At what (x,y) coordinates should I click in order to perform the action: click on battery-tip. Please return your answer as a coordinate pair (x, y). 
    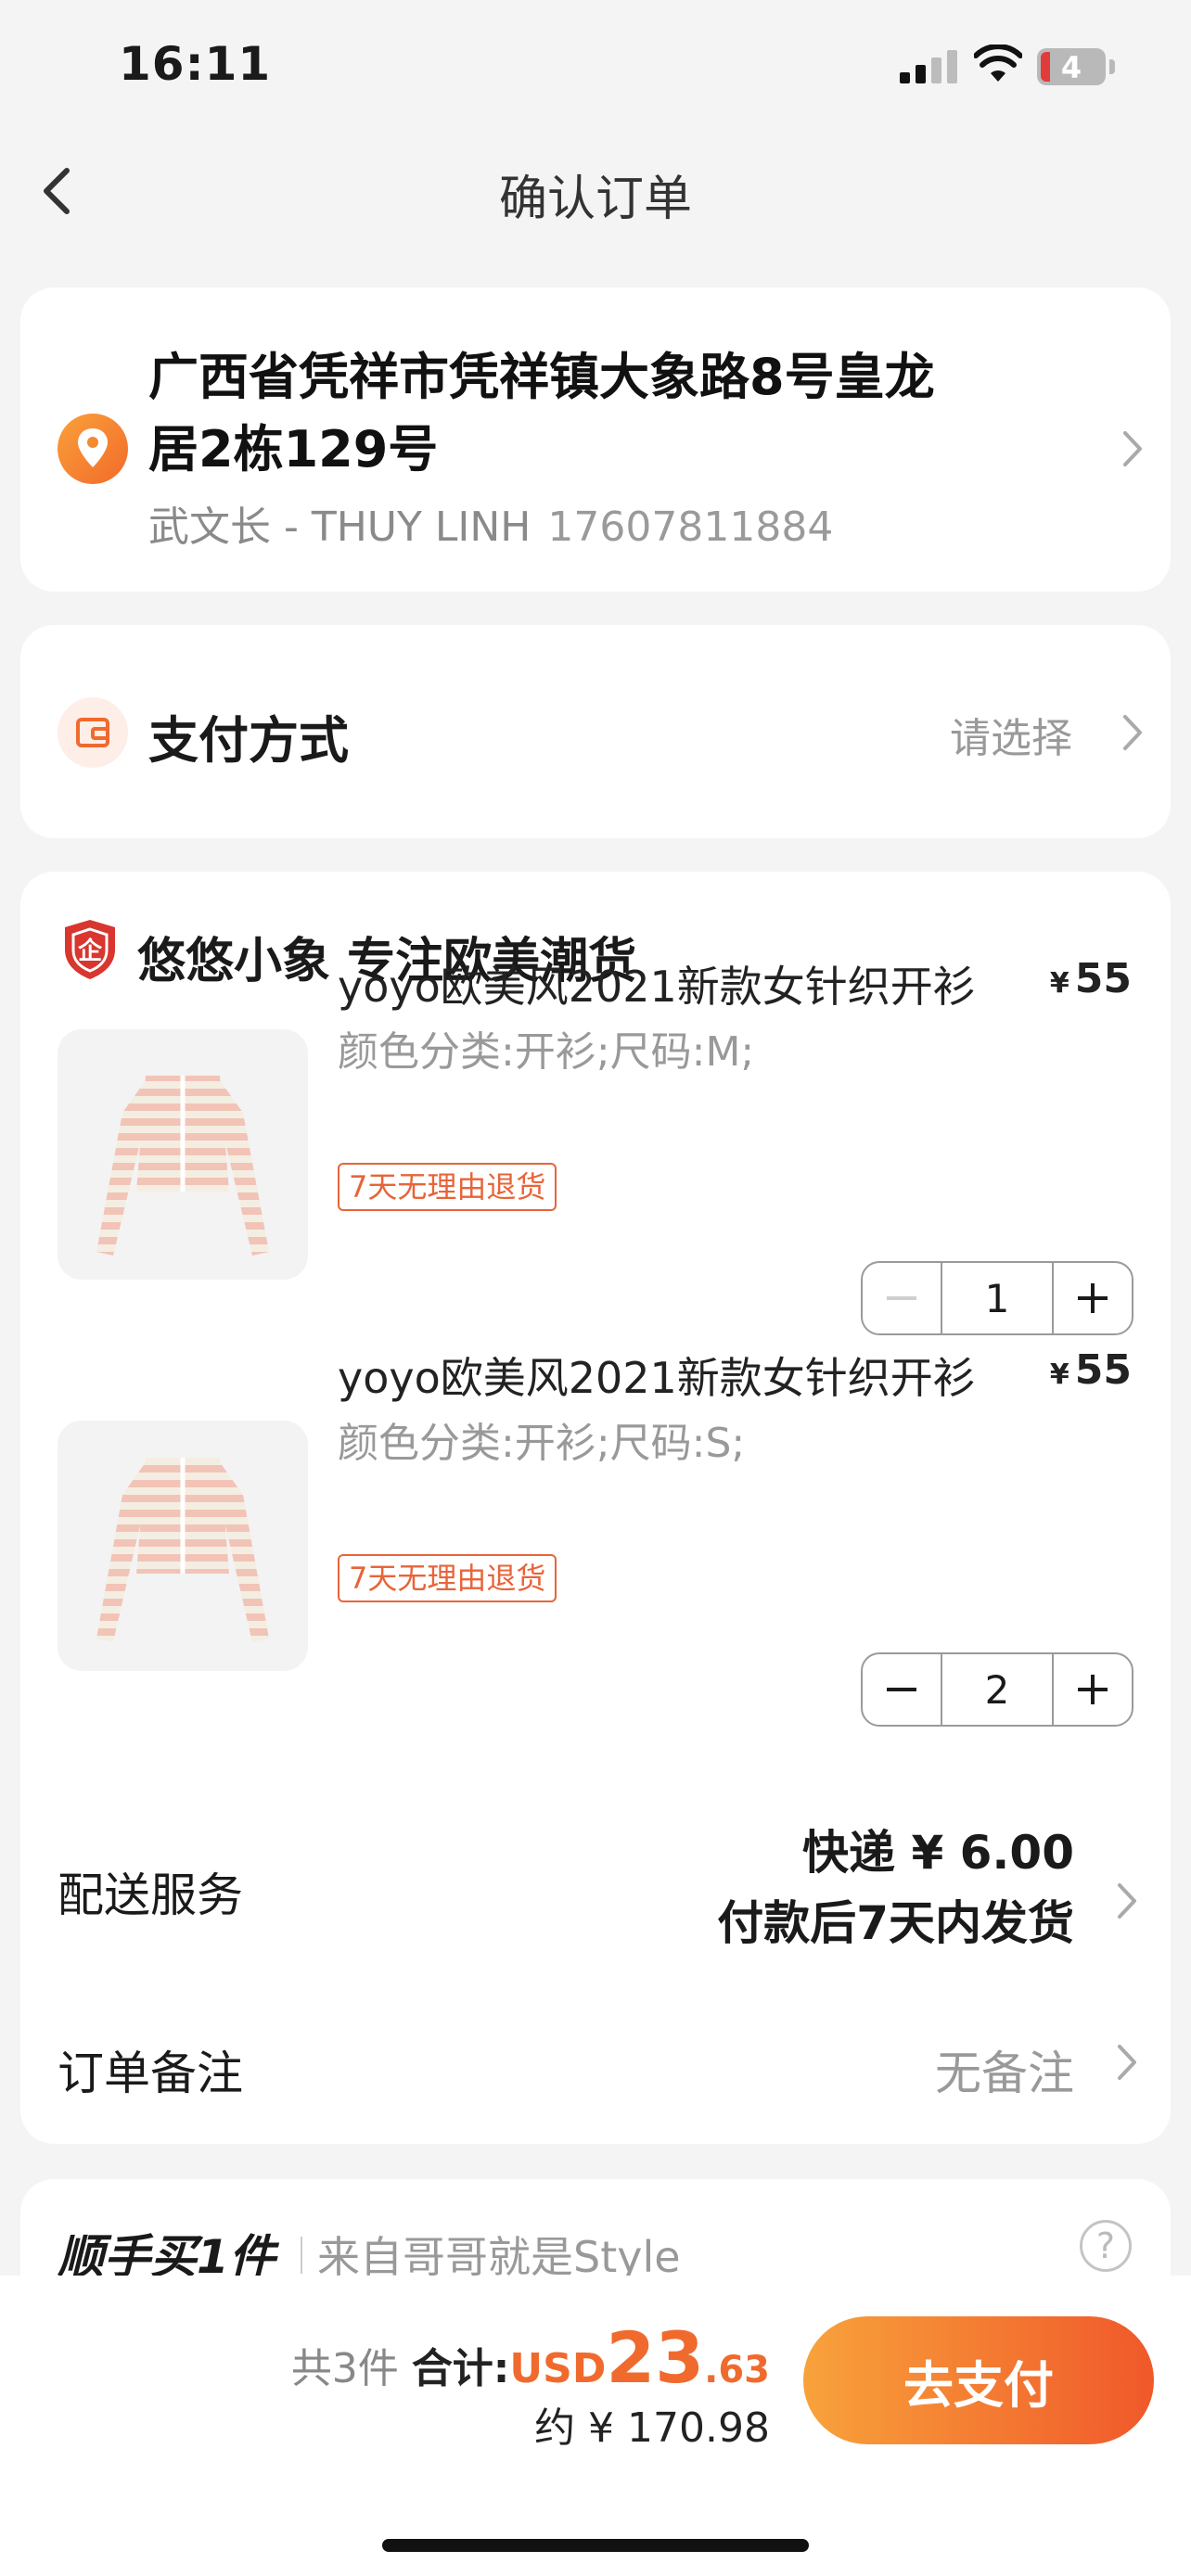
    Looking at the image, I should click on (1112, 66).